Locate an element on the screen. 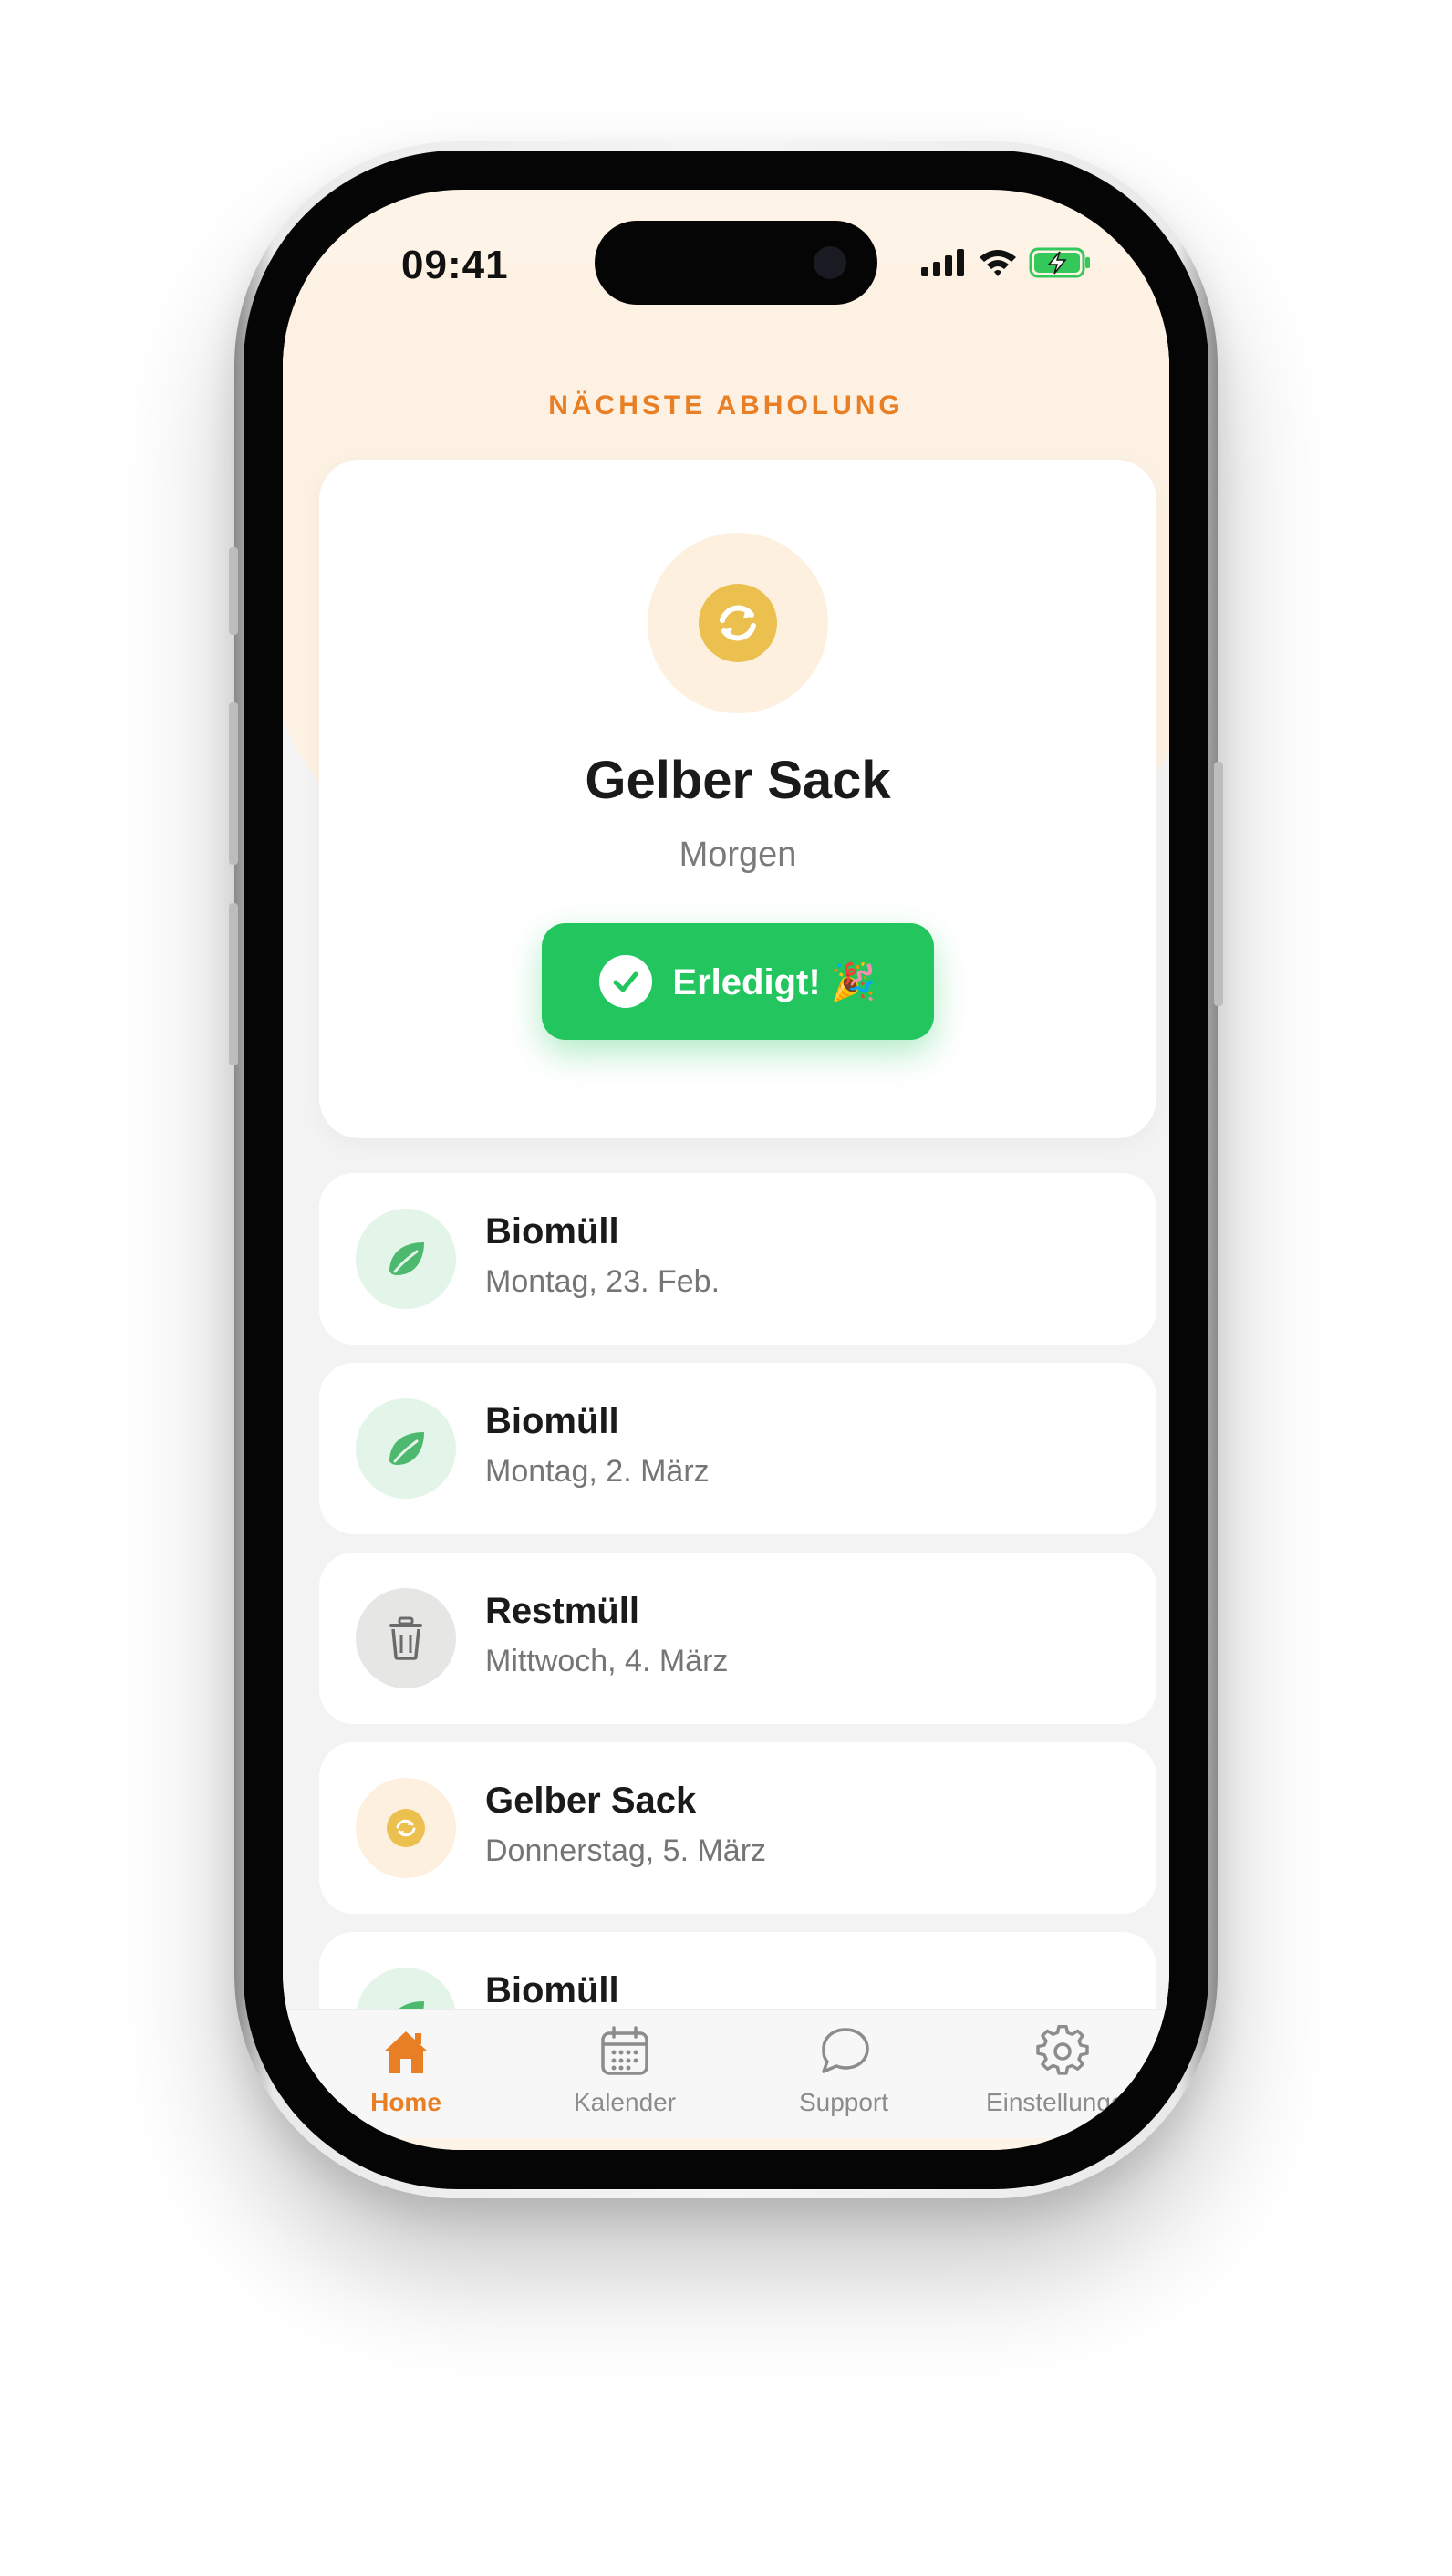 This screenshot has width=1452, height=2576. status-time: 09:41 is located at coordinates (455, 265).